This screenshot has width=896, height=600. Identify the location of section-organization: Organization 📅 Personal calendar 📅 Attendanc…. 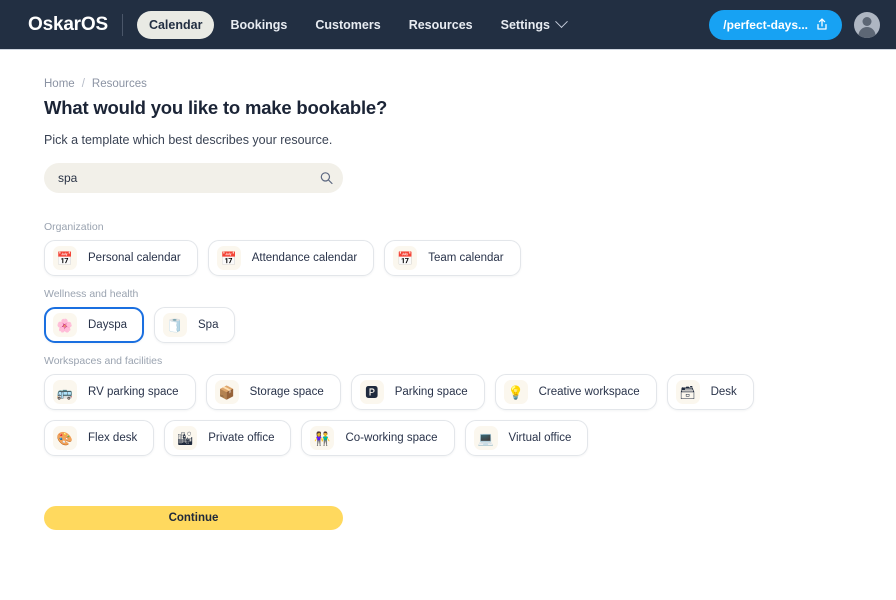
(448, 248).